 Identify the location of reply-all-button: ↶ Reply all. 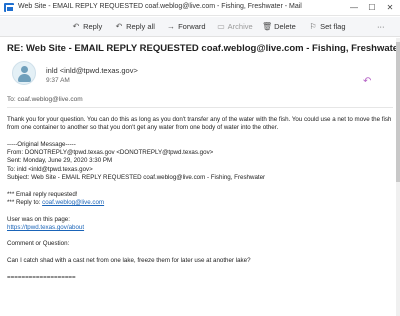
(134, 27).